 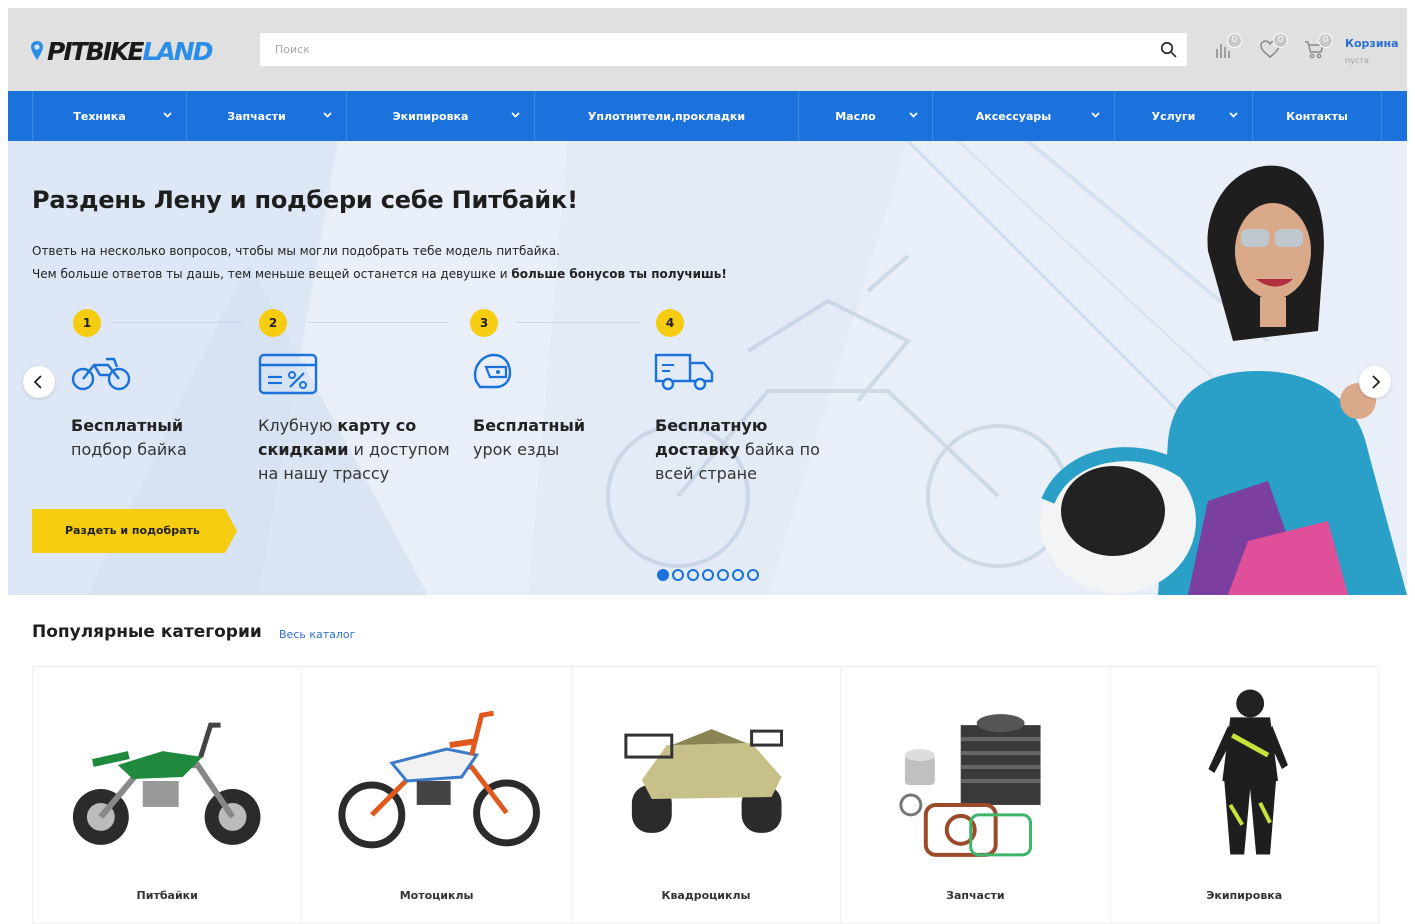 I want to click on nav-item-kontakty: Контакты, so click(x=1317, y=116).